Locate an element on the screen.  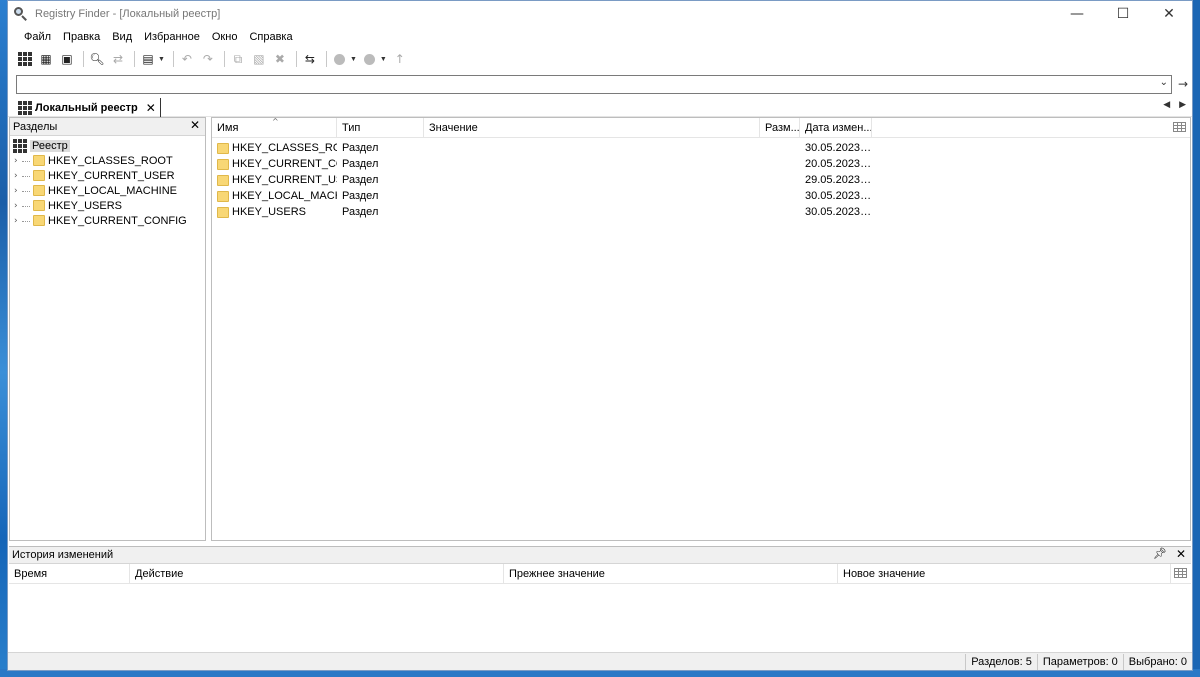
back-icon is located at coordinates (340, 59).